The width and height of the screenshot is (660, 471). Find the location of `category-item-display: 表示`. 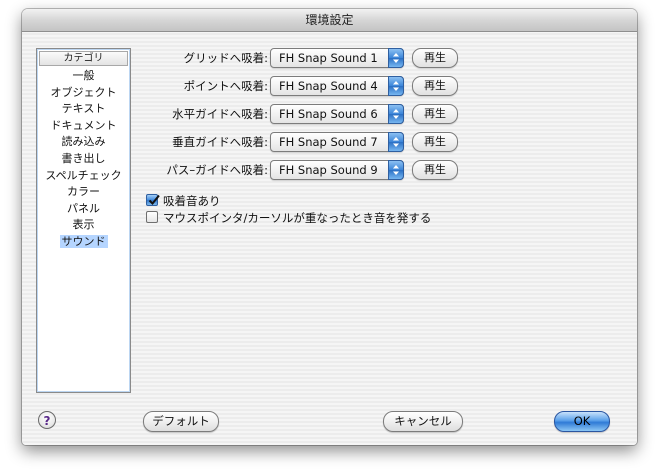

category-item-display: 表示 is located at coordinates (83, 225).